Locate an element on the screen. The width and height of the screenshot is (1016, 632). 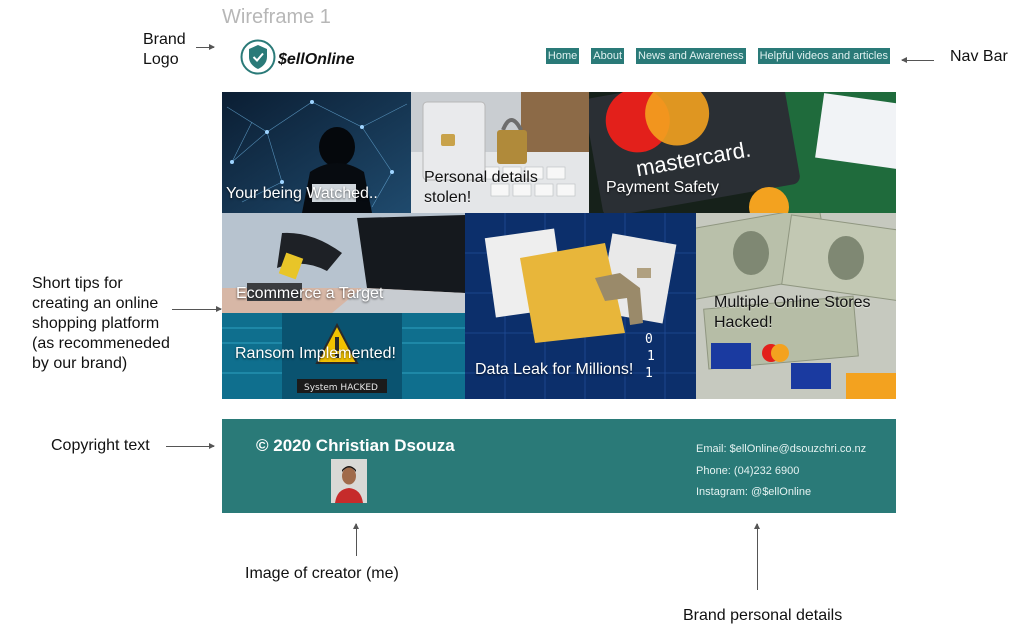
annotation-arrow-logo is located at coordinates (205, 47).